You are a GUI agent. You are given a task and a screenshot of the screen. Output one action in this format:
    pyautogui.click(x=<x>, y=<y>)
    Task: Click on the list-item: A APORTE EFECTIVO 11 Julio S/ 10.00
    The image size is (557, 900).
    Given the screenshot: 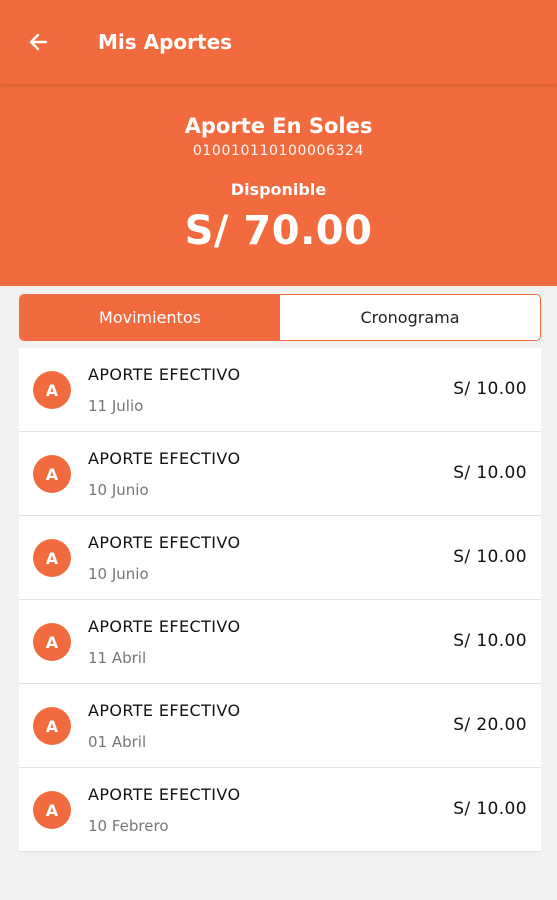 What is the action you would take?
    pyautogui.click(x=280, y=390)
    